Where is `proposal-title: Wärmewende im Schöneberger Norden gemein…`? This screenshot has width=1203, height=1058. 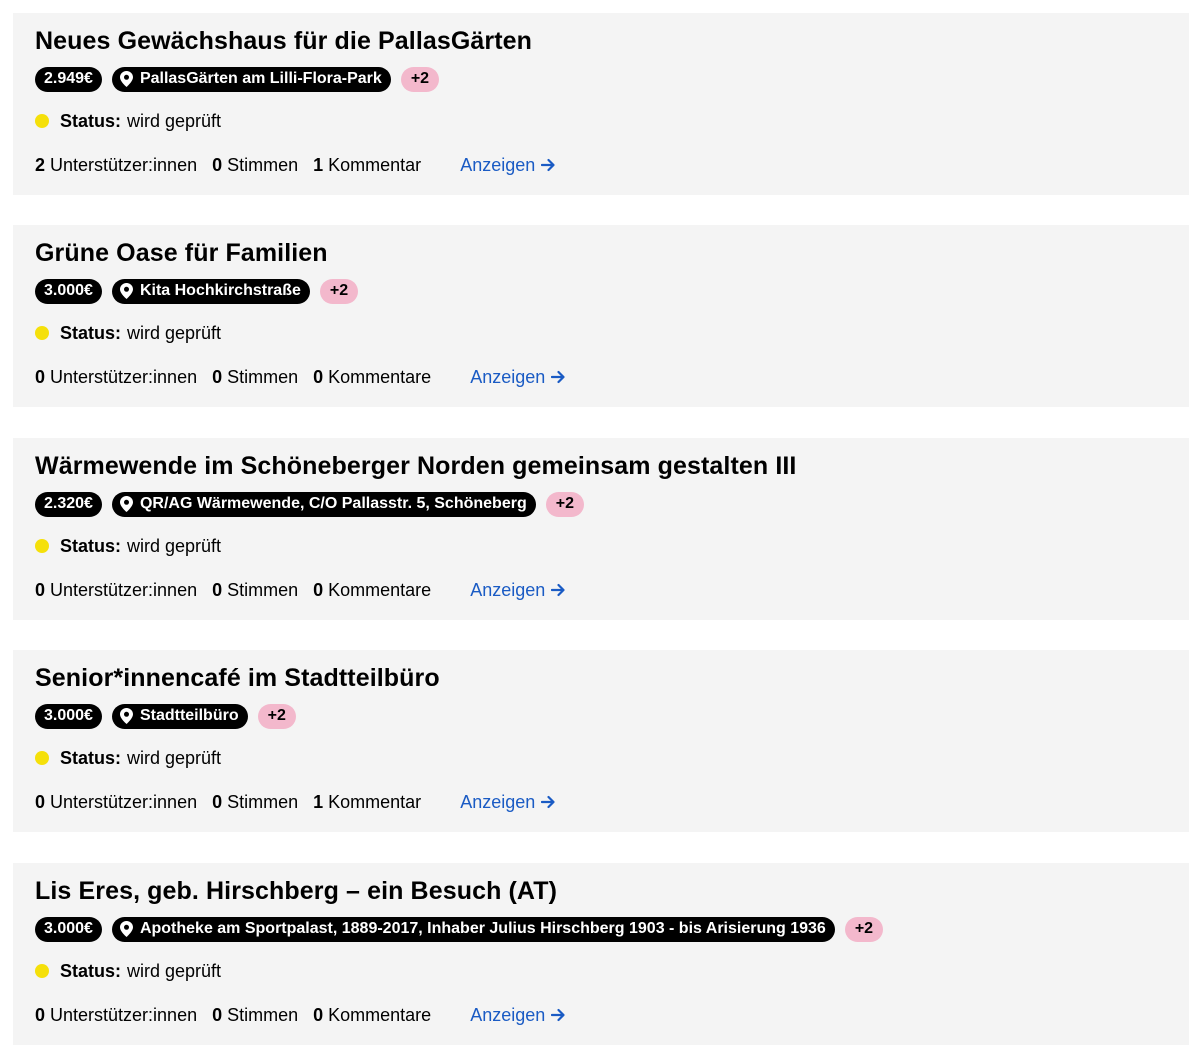 proposal-title: Wärmewende im Schöneberger Norden gemein… is located at coordinates (601, 466).